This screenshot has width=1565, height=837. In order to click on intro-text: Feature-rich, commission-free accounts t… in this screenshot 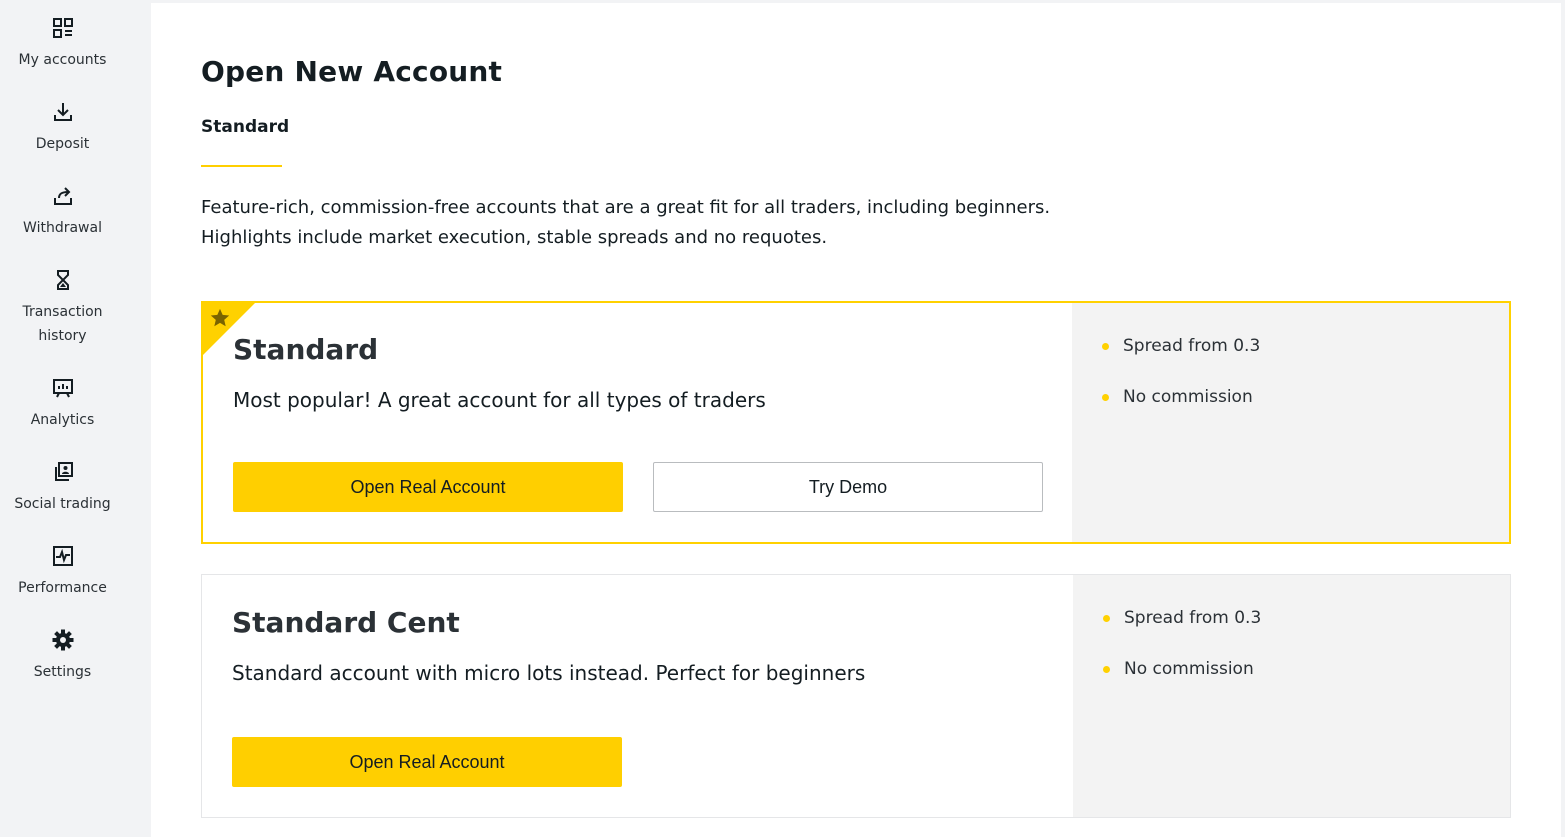, I will do `click(651, 223)`.